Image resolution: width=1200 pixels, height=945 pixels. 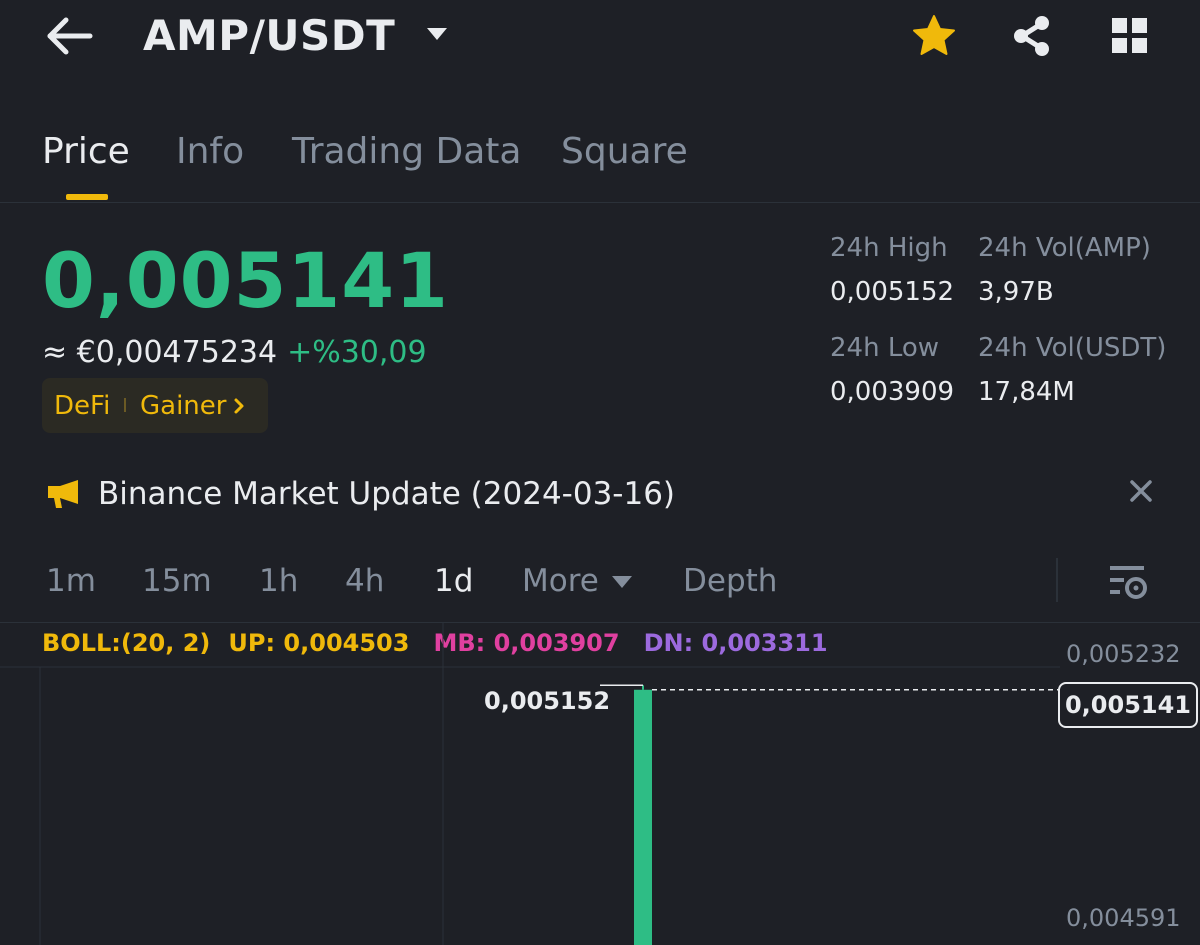 I want to click on last-price: 0,005141, so click(x=246, y=280).